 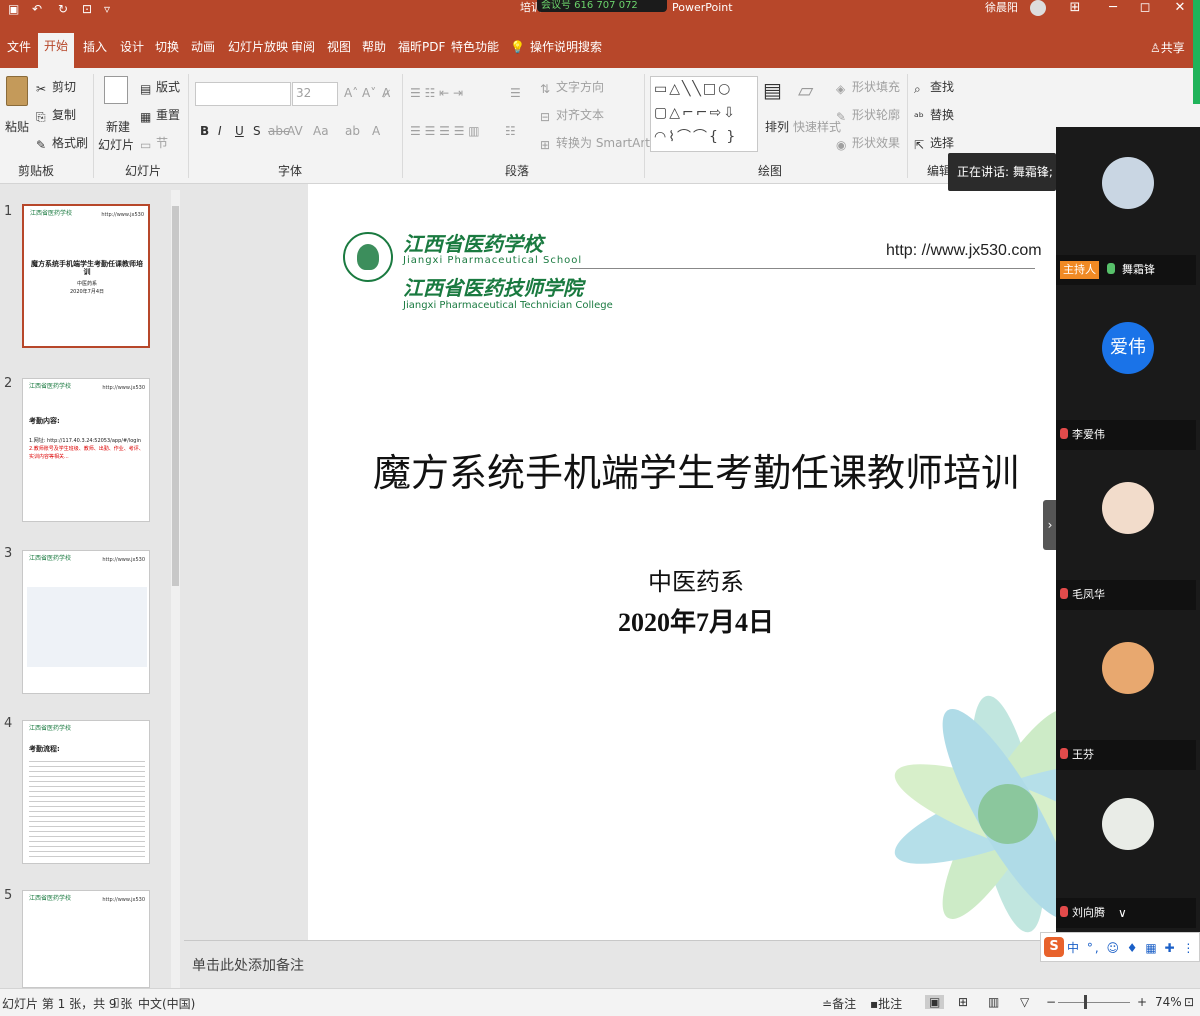 What do you see at coordinates (86, 622) in the screenshot?
I see `slide-thumbnail-3: 江西省医药学校 http://www.jx530` at bounding box center [86, 622].